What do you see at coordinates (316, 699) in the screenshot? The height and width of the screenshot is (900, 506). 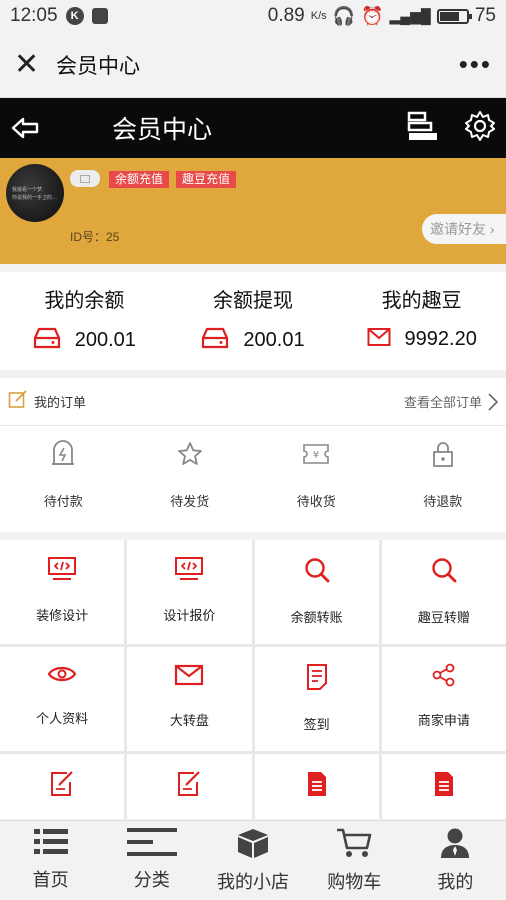 I see `menu-item: 签到` at bounding box center [316, 699].